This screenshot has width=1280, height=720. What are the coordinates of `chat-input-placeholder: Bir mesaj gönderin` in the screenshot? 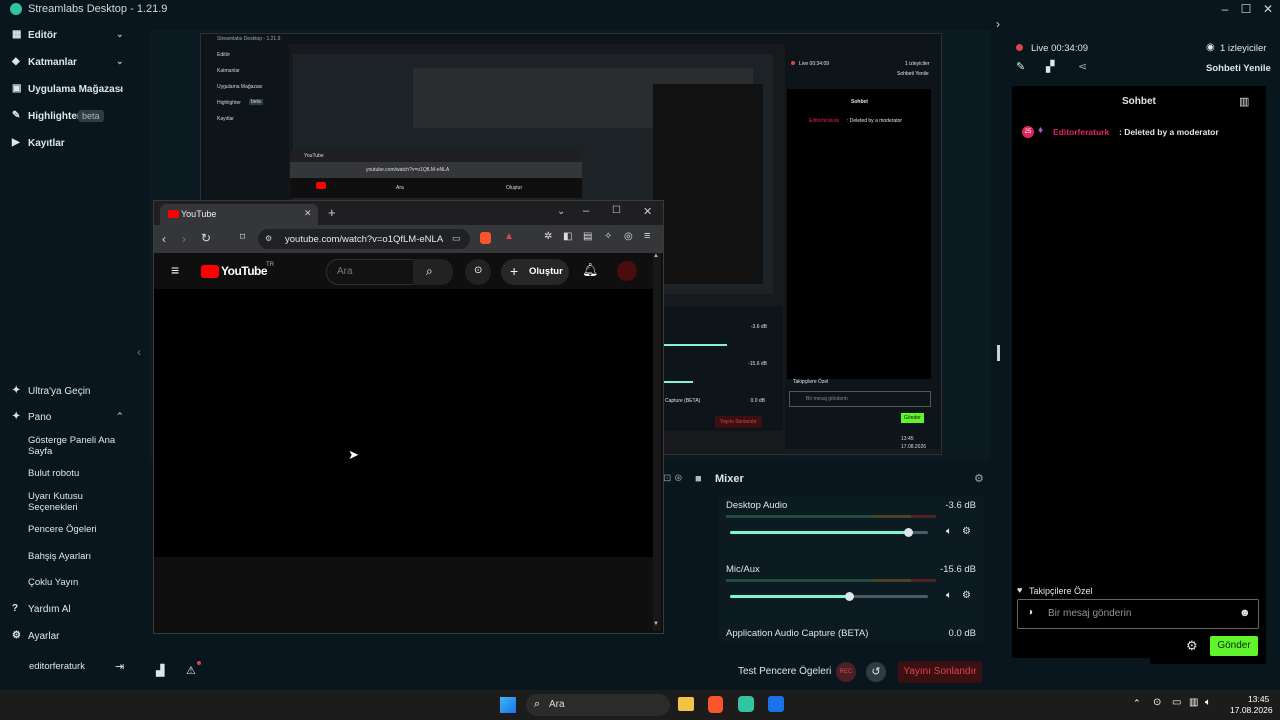 It's located at (1090, 613).